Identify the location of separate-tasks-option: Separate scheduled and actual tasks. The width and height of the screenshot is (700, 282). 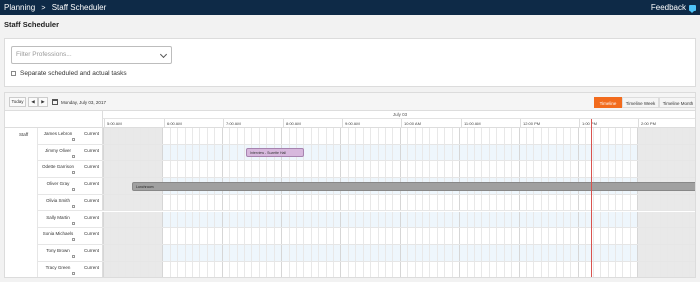
(69, 73).